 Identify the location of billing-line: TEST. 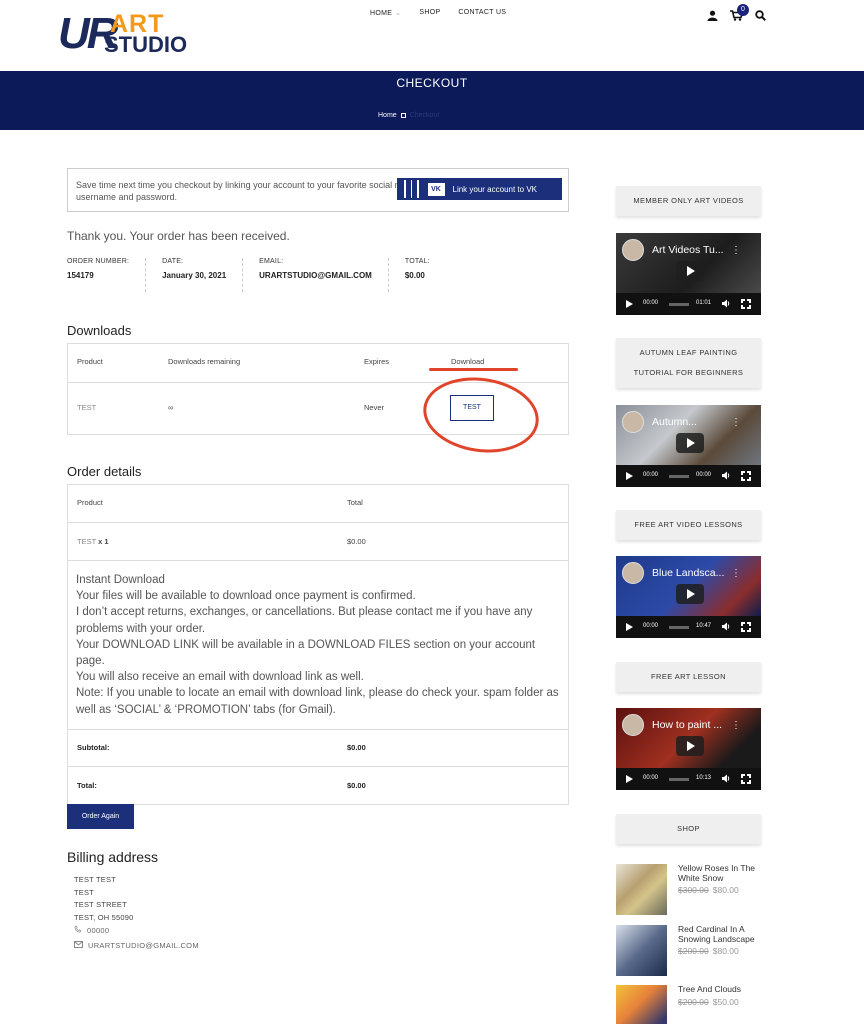
(84, 892).